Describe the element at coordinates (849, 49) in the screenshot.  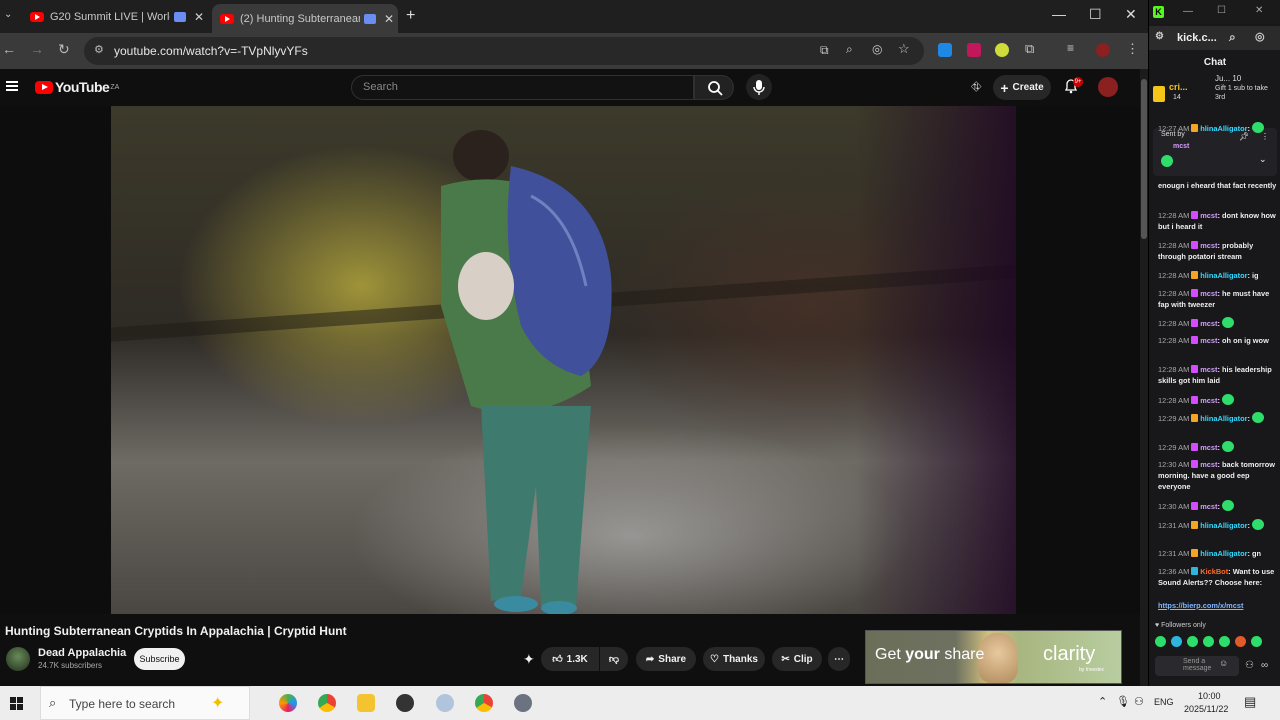
I see `zoom-icon: ⌕` at that location.